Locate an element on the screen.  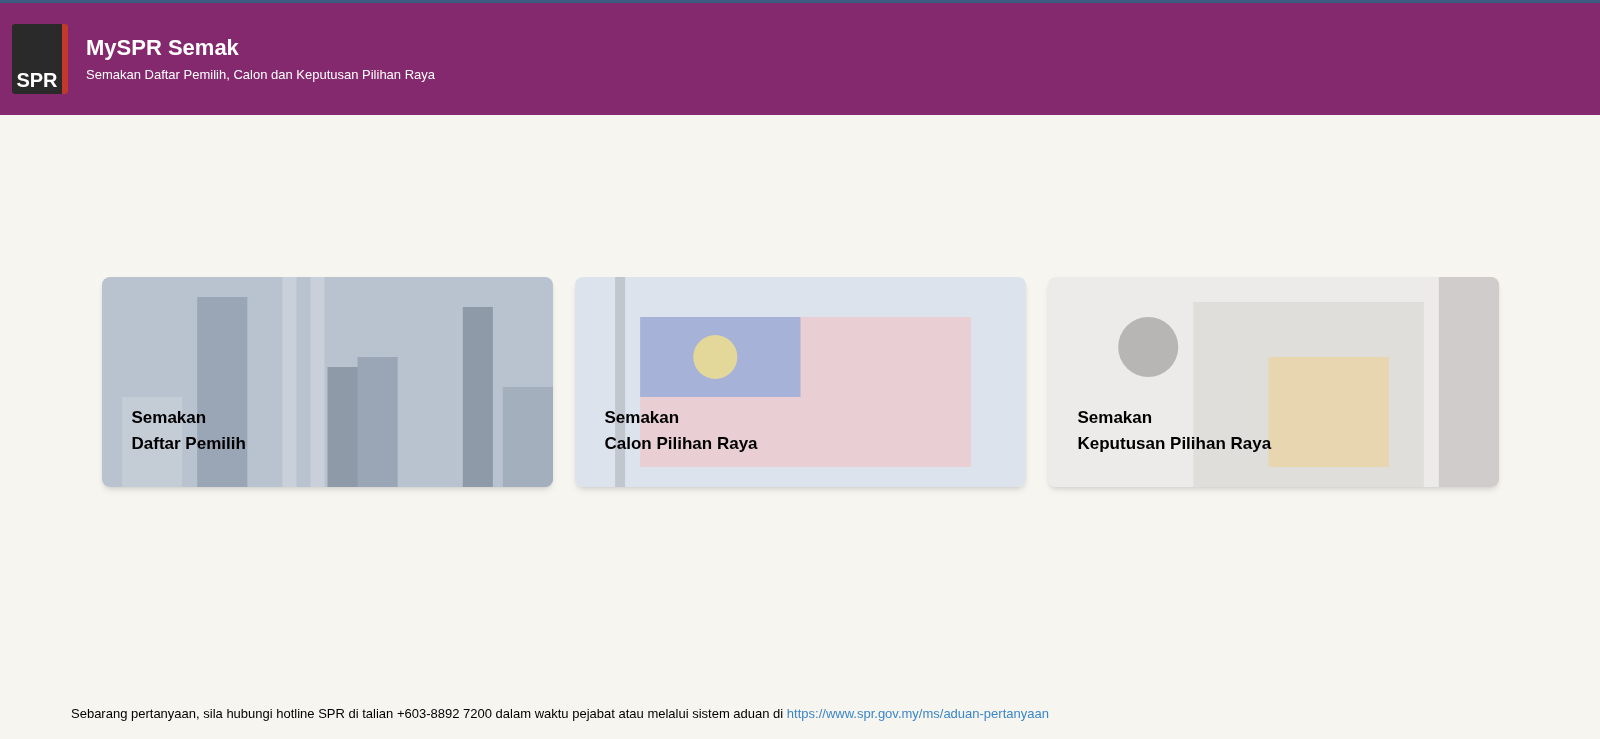
app-subtitle: Semakan Daftar Pemilih, Calon dan Keputusan Pilihan Raya is located at coordinates (261, 75).